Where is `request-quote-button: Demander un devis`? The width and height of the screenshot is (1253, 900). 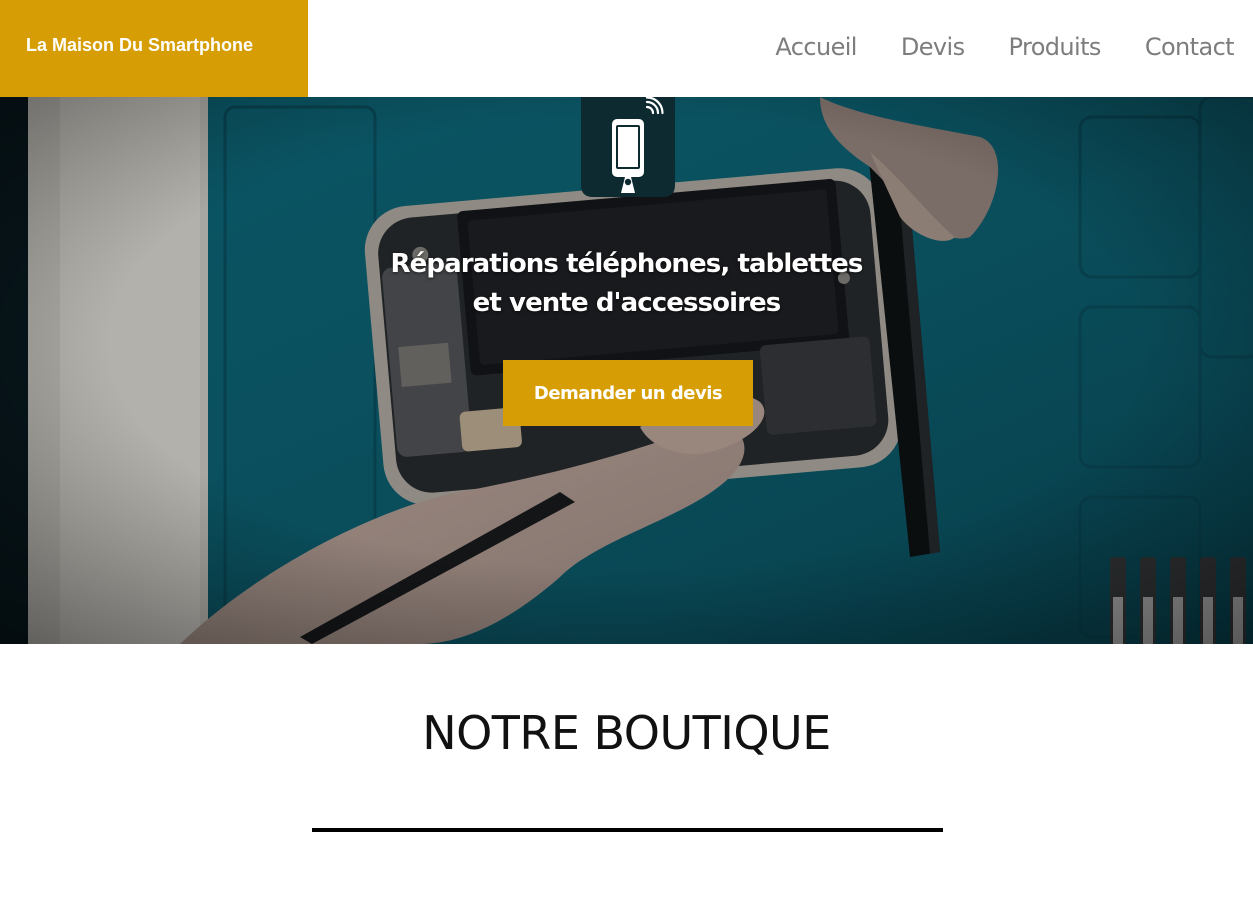
request-quote-button: Demander un devis is located at coordinates (628, 393).